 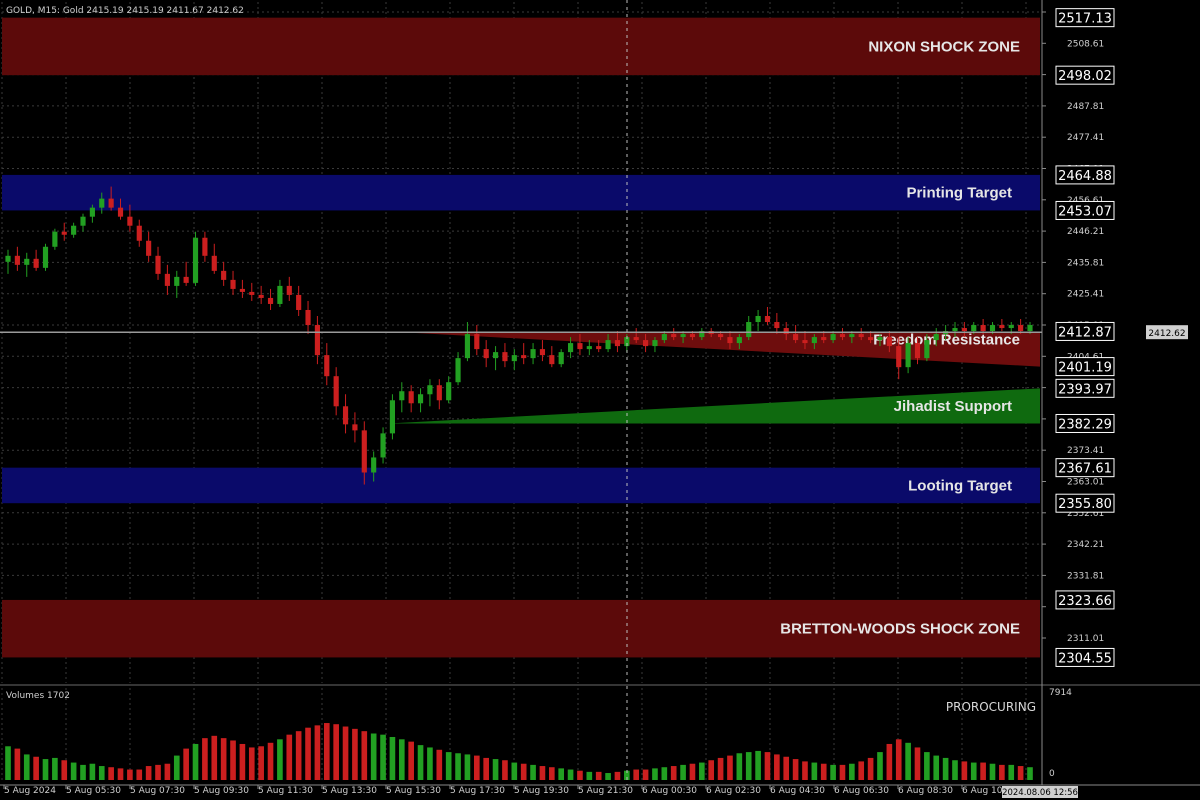 What do you see at coordinates (1085, 545) in the screenshot?
I see `price-tick-label: 2342.21` at bounding box center [1085, 545].